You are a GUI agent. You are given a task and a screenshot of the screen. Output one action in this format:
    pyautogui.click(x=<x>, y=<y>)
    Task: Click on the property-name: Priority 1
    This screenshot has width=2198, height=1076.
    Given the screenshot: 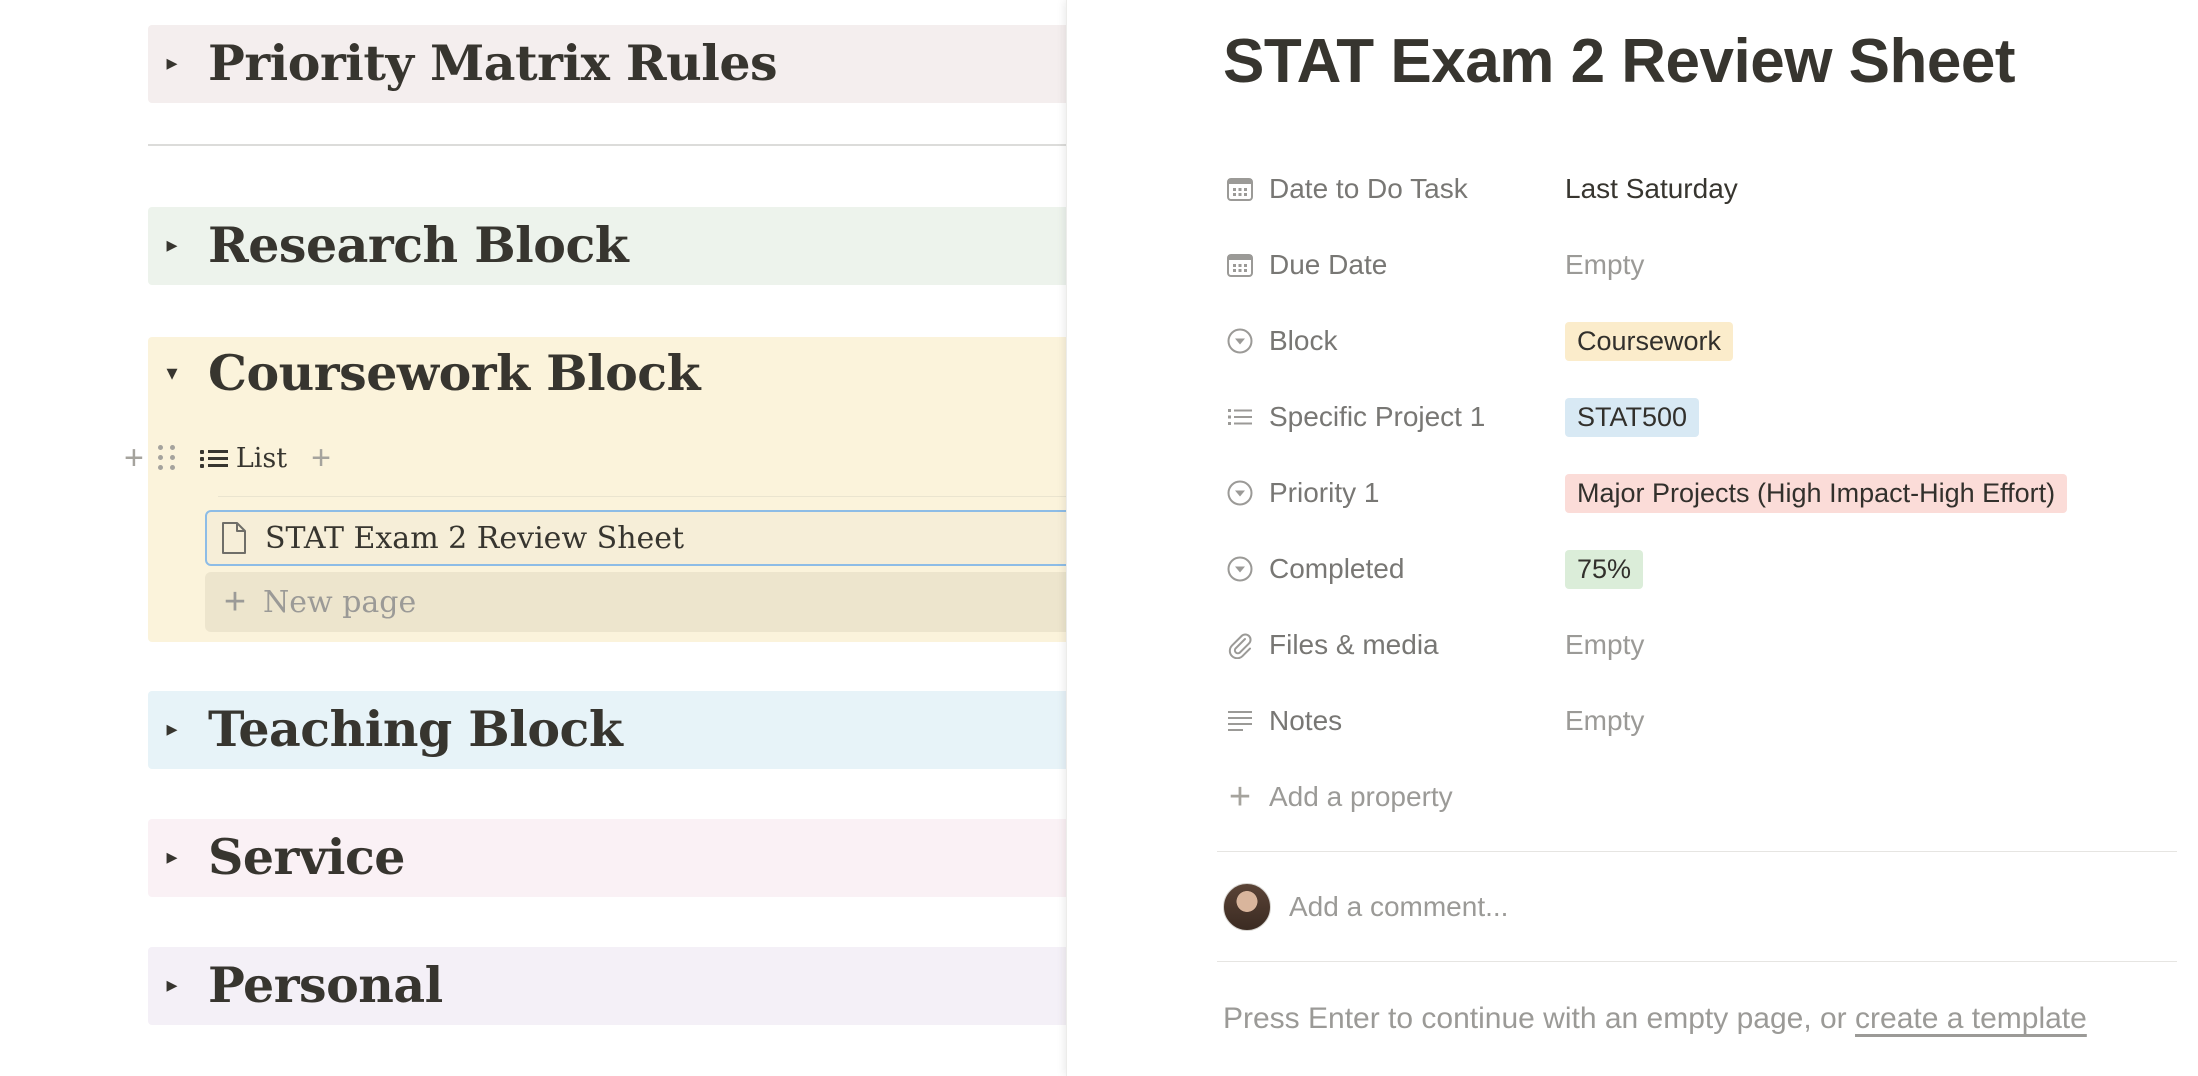 What is the action you would take?
    pyautogui.click(x=1324, y=492)
    